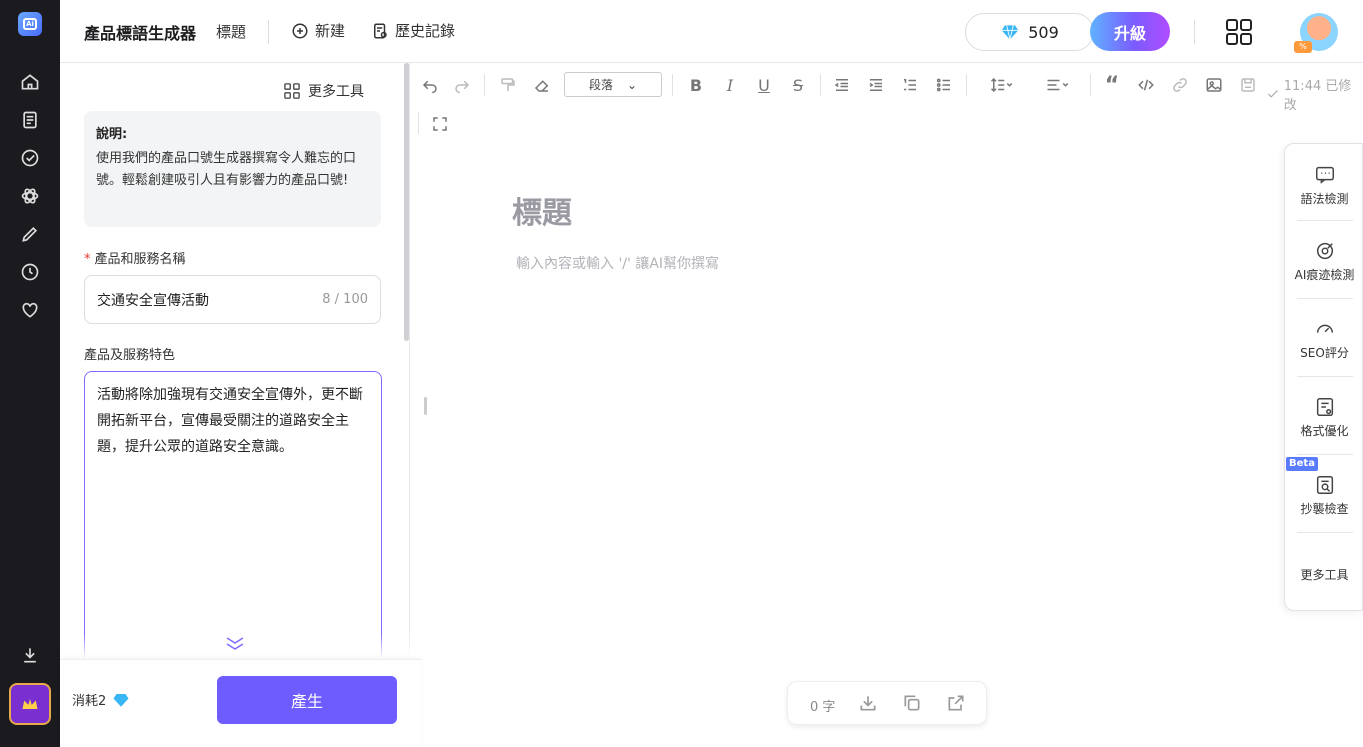 The width and height of the screenshot is (1363, 747). I want to click on code-icon, so click(1146, 85).